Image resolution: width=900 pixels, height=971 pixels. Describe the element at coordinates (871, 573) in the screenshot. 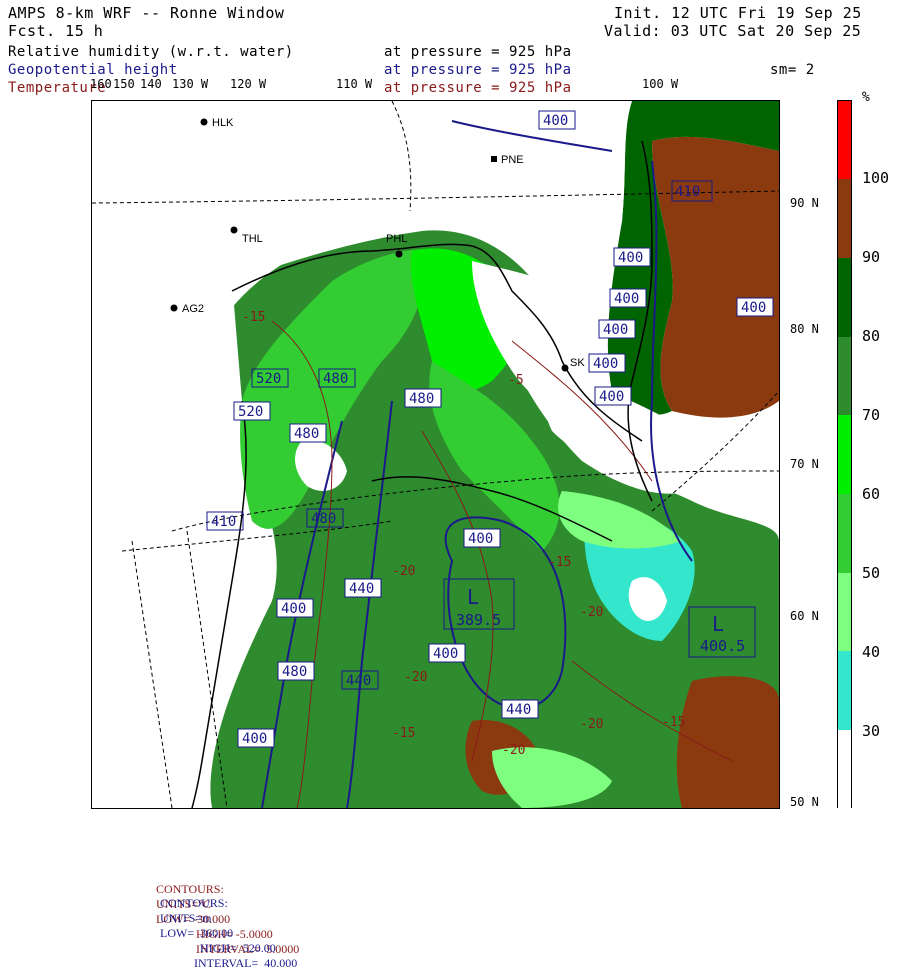

I see `colorbar-label: 50` at that location.